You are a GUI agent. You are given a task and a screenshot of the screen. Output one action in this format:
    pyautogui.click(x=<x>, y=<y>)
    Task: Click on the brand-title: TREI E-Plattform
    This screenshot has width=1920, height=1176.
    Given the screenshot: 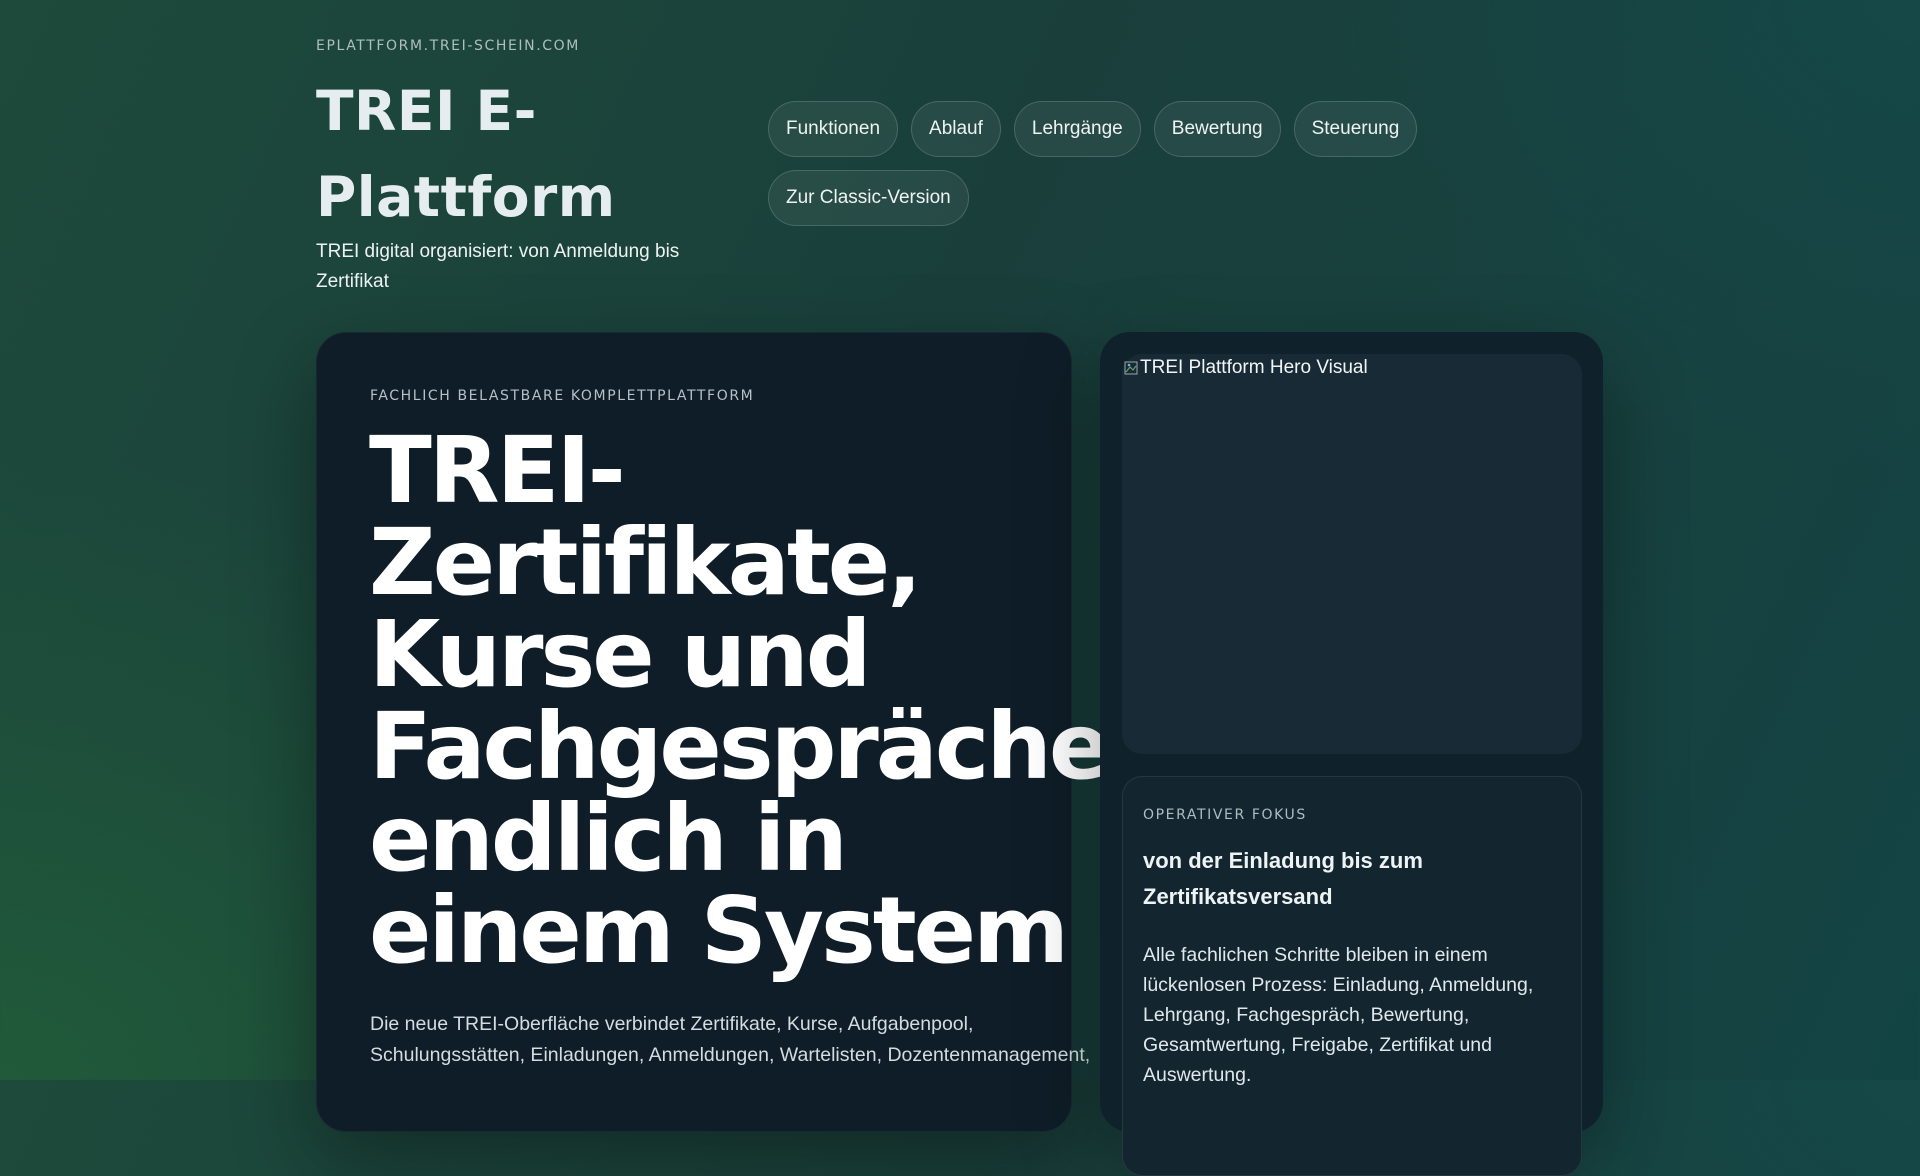 What is the action you would take?
    pyautogui.click(x=486, y=154)
    